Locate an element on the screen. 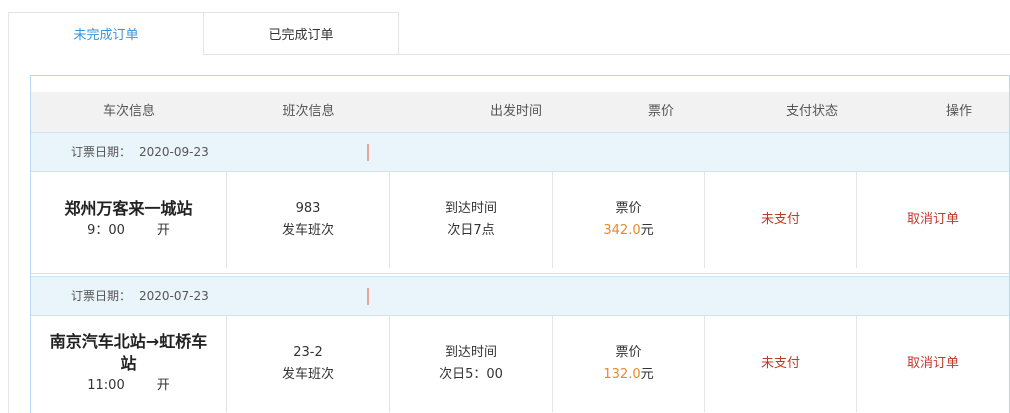  train-info-cell: 郑州万客来一城站 9：00 开 is located at coordinates (129, 220).